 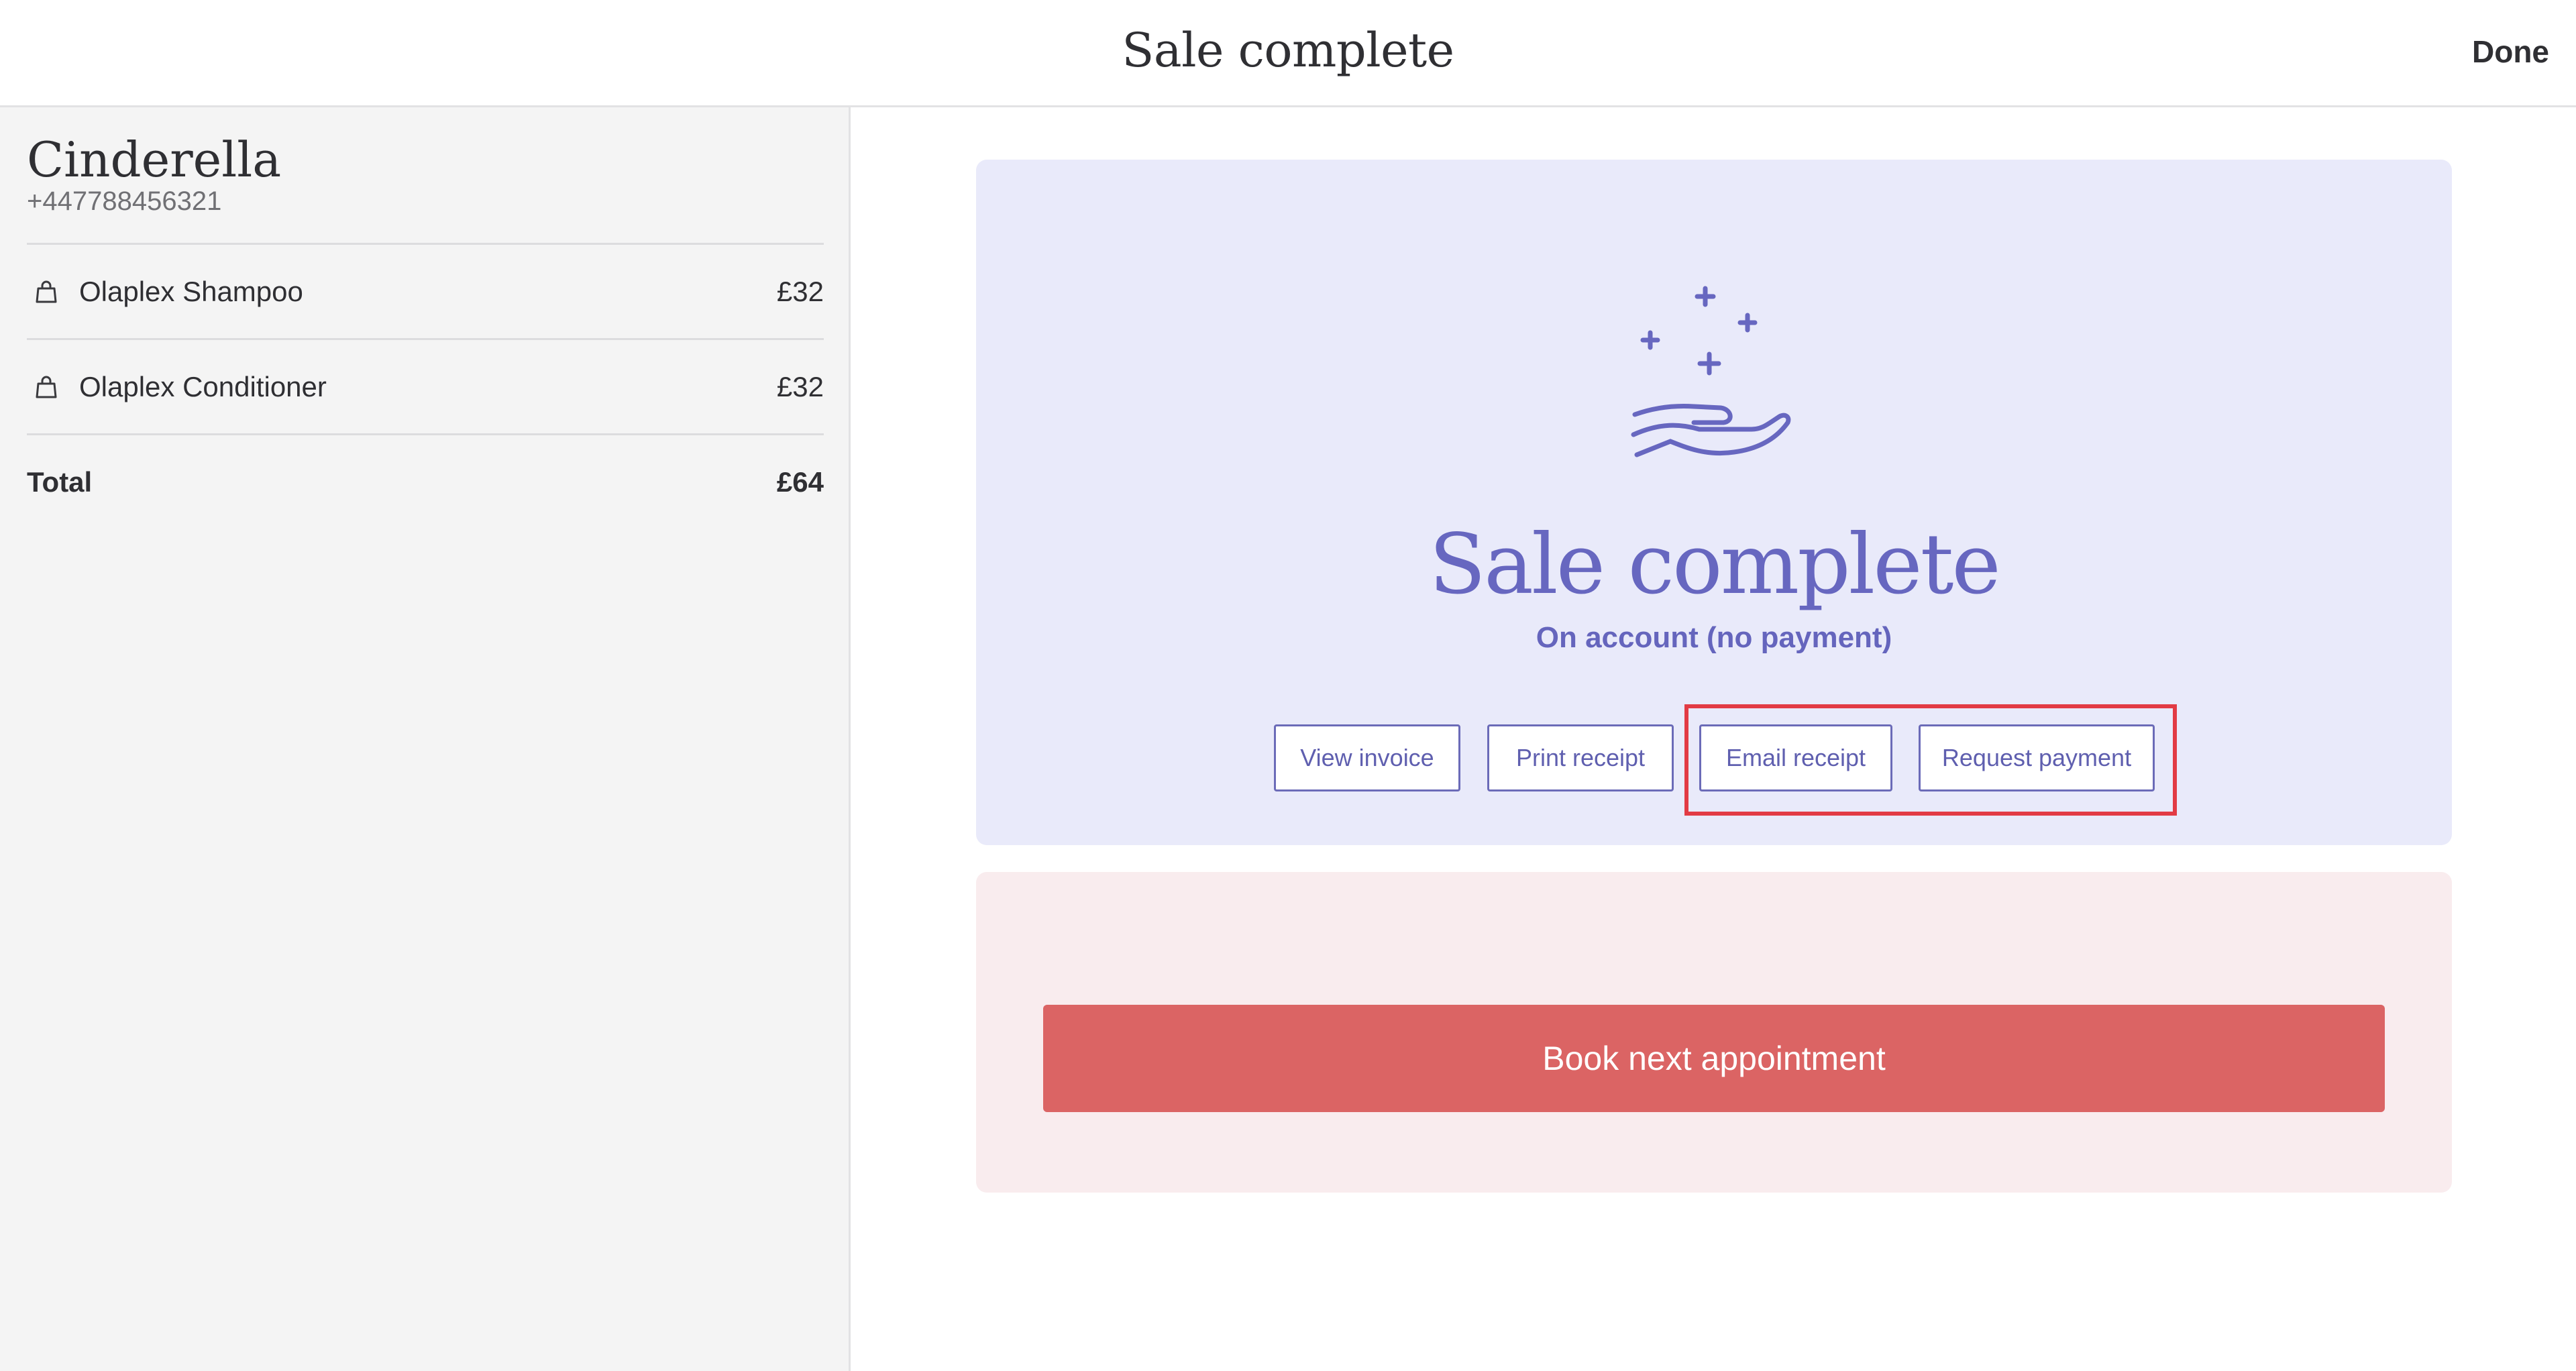 What do you see at coordinates (1714, 637) in the screenshot?
I see `payment-method-label: On account (no payment)` at bounding box center [1714, 637].